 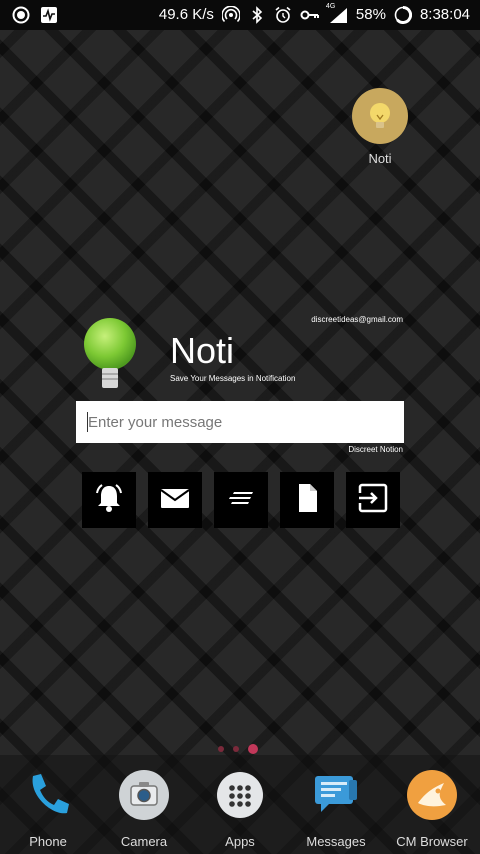 What do you see at coordinates (432, 795) in the screenshot?
I see `browser-icon` at bounding box center [432, 795].